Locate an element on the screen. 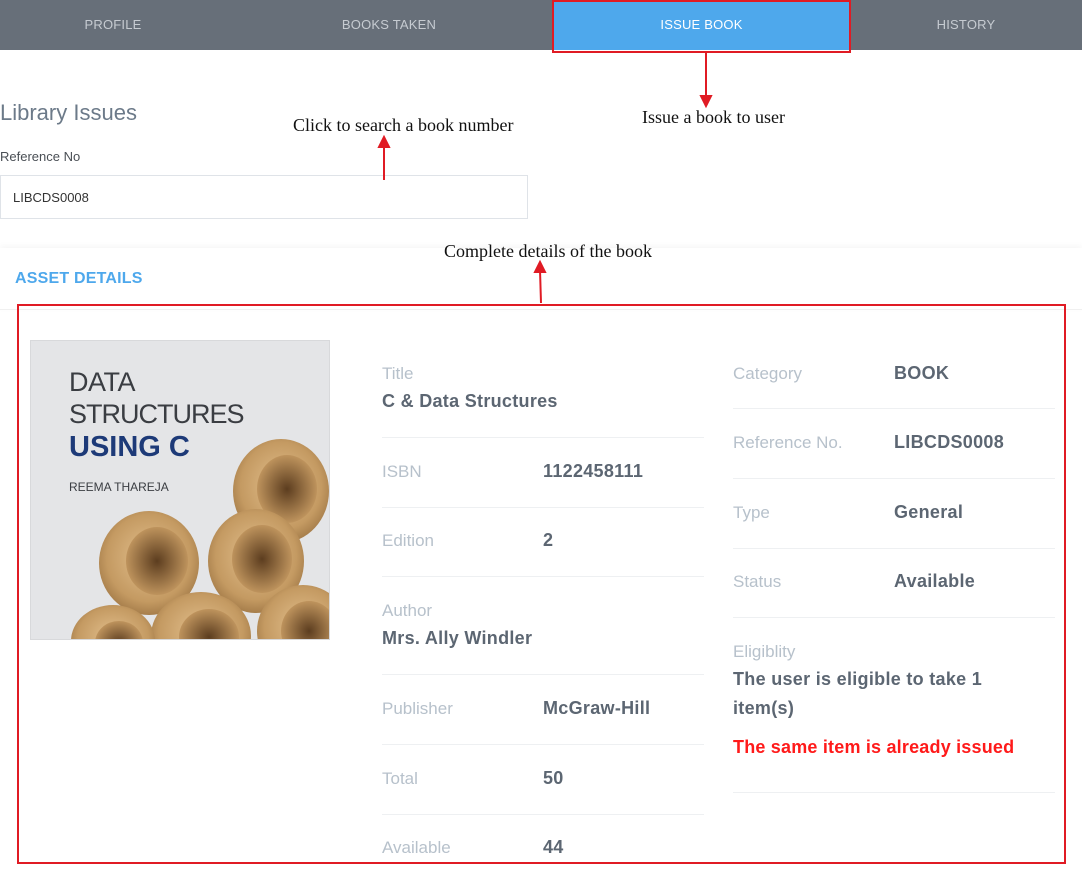 The width and height of the screenshot is (1082, 879). arrow-search-head is located at coordinates (384, 141).